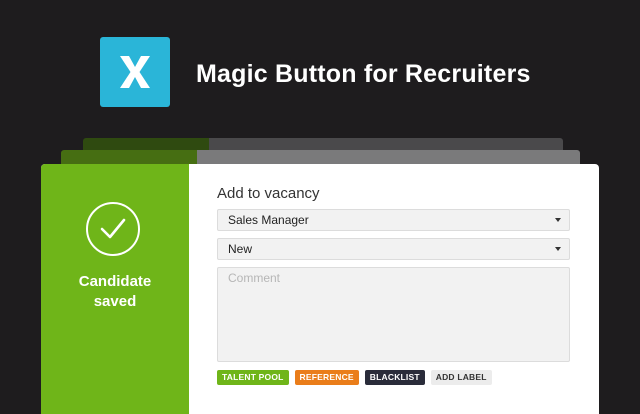 The height and width of the screenshot is (414, 640). I want to click on status-line-2: saved, so click(115, 301).